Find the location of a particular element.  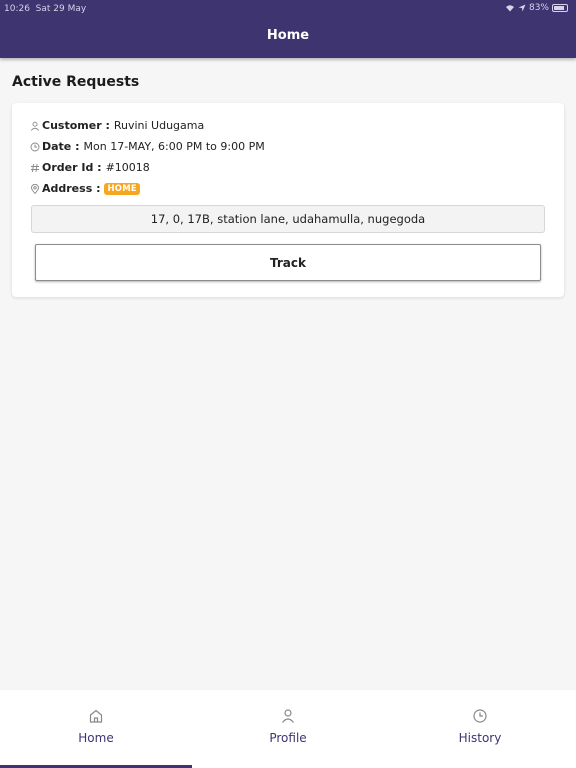

bottom-navigation: Home Profile History is located at coordinates (288, 729).